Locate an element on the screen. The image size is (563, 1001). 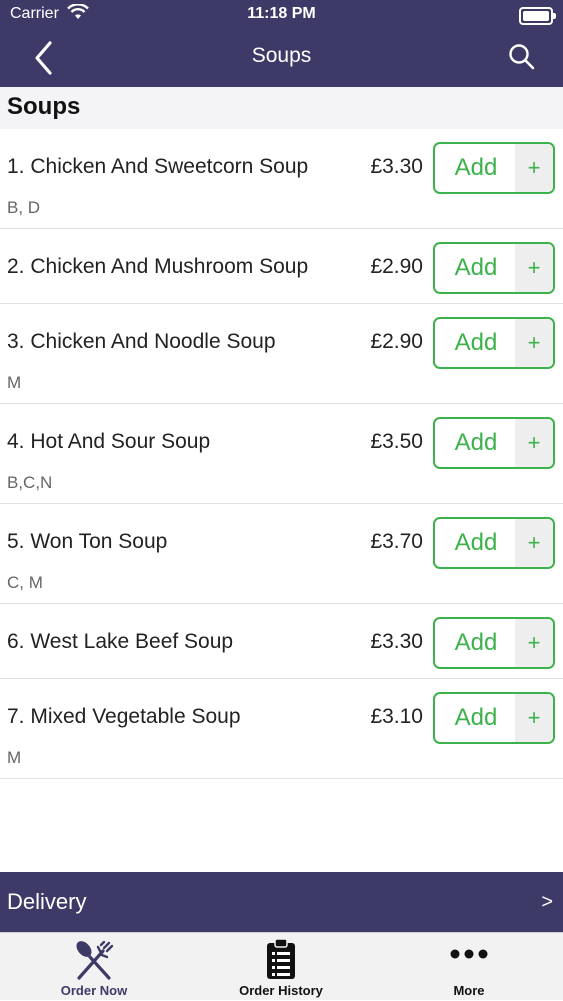
item-name: 7. Mixed Vegetable Soup is located at coordinates (124, 716).